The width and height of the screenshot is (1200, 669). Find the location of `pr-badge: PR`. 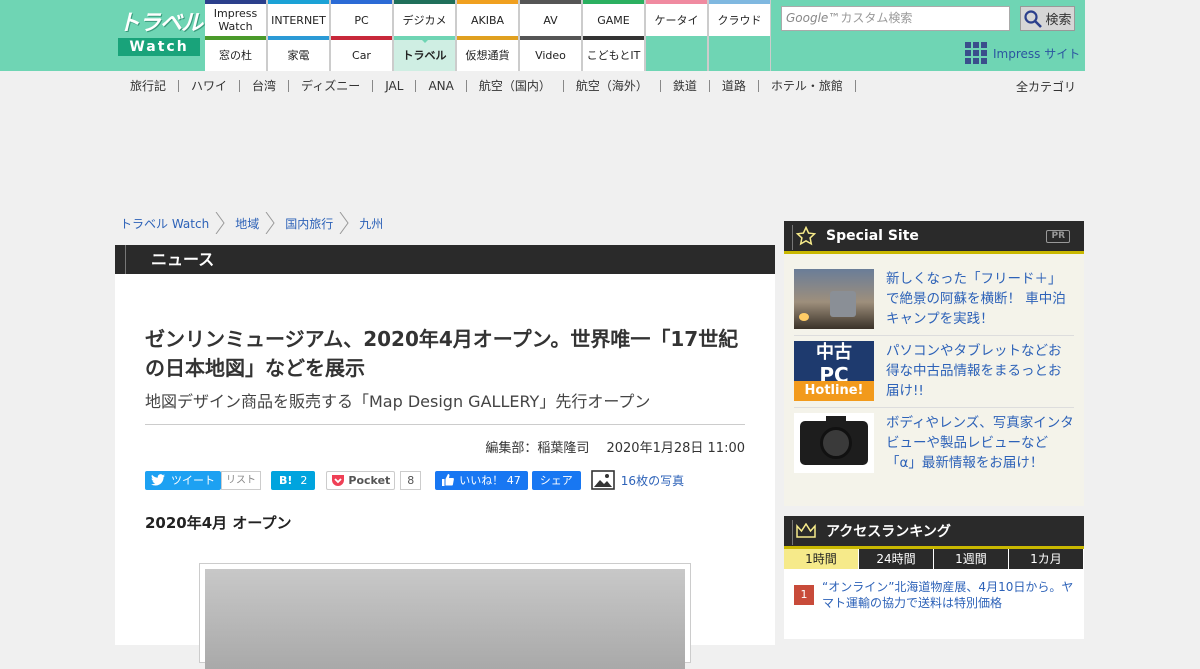

pr-badge: PR is located at coordinates (1058, 236).